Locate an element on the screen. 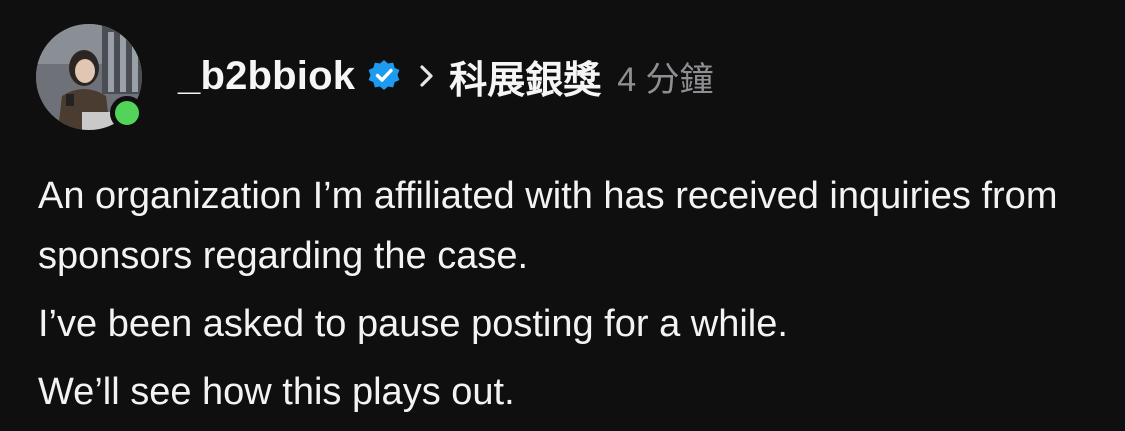 Image resolution: width=1125 pixels, height=431 pixels. author-avatar is located at coordinates (91, 79).